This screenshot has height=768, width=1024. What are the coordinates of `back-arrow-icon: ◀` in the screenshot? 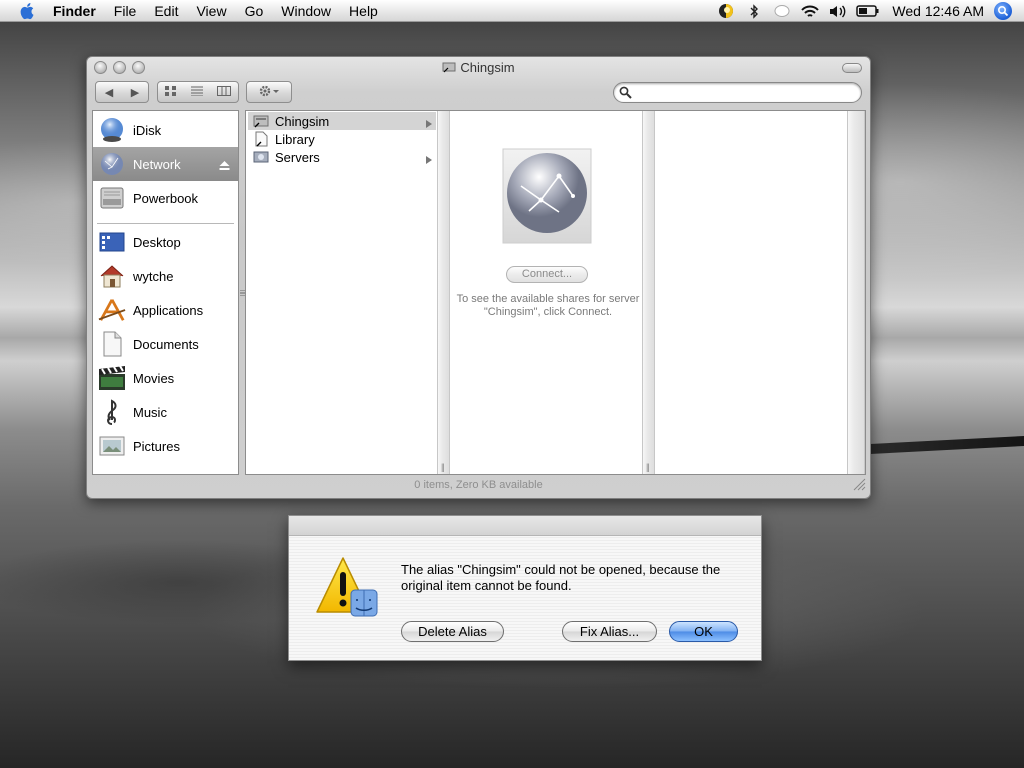 It's located at (109, 92).